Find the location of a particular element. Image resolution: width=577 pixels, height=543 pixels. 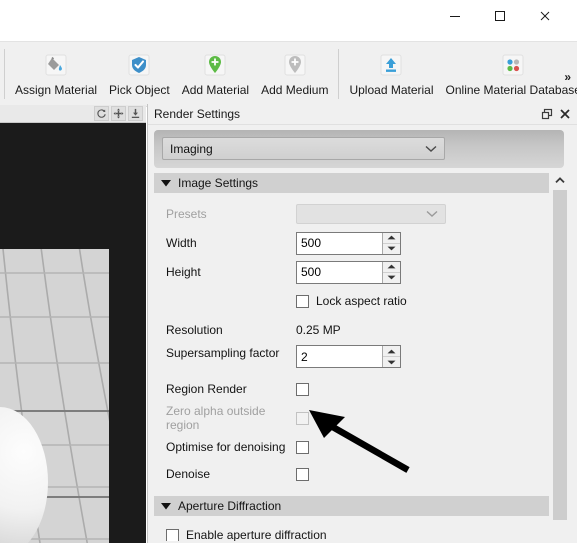

width-stepper: 500 is located at coordinates (348, 243).